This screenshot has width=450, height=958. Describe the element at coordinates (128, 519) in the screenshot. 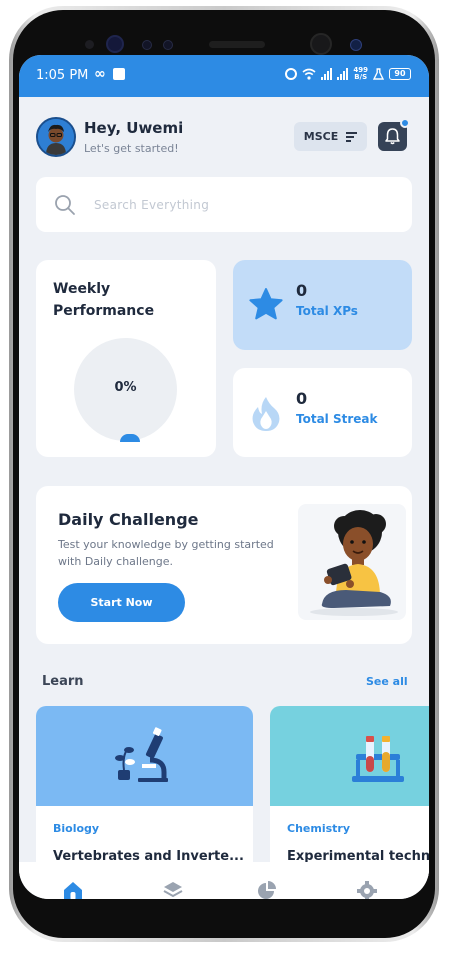

I see `daily-challenge-title: Daily Challenge` at that location.